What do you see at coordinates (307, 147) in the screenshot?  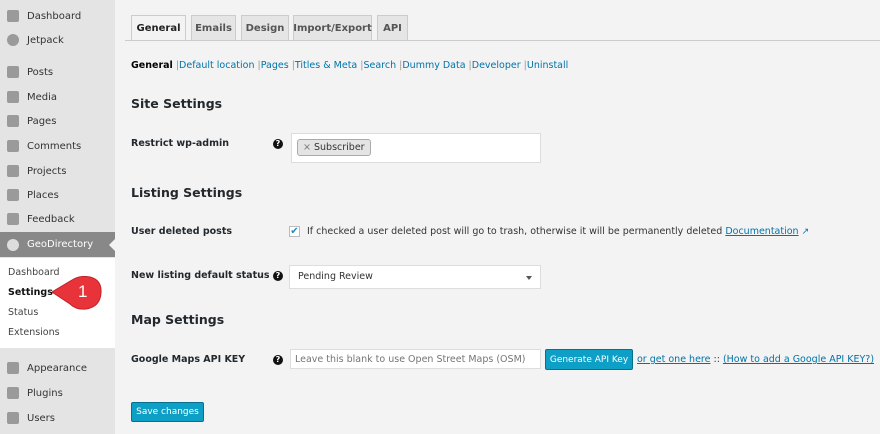 I see `remove-chip-icon: ×` at bounding box center [307, 147].